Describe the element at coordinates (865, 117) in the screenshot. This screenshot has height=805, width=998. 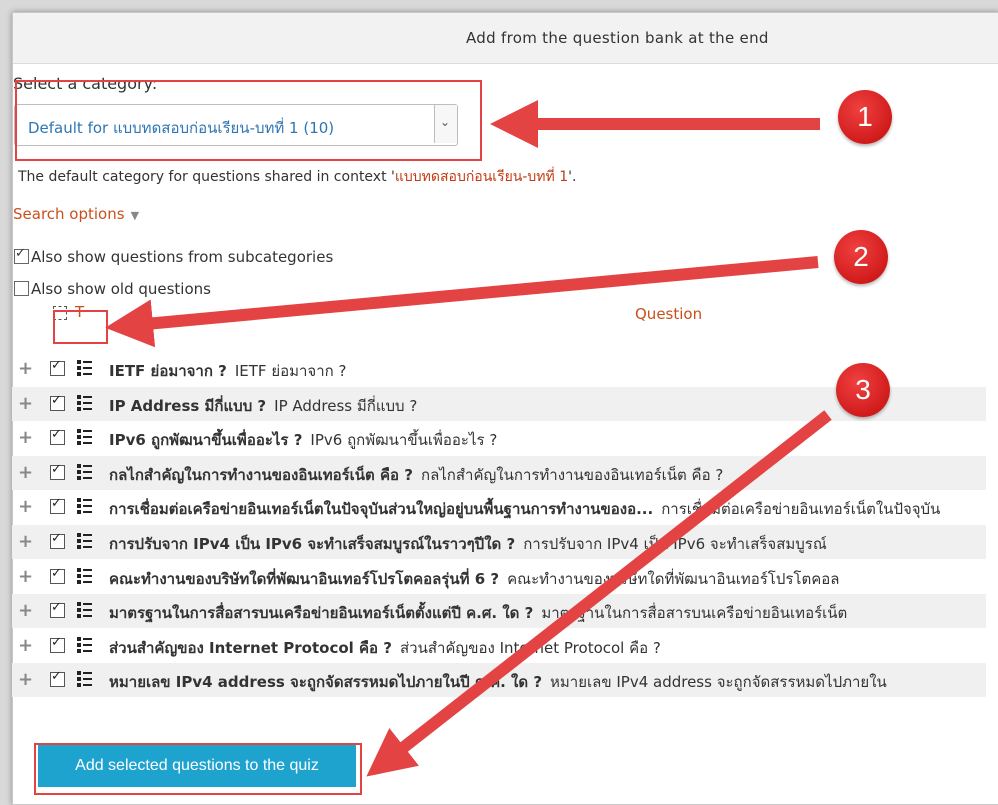
I see `step-badge-1: 1` at that location.